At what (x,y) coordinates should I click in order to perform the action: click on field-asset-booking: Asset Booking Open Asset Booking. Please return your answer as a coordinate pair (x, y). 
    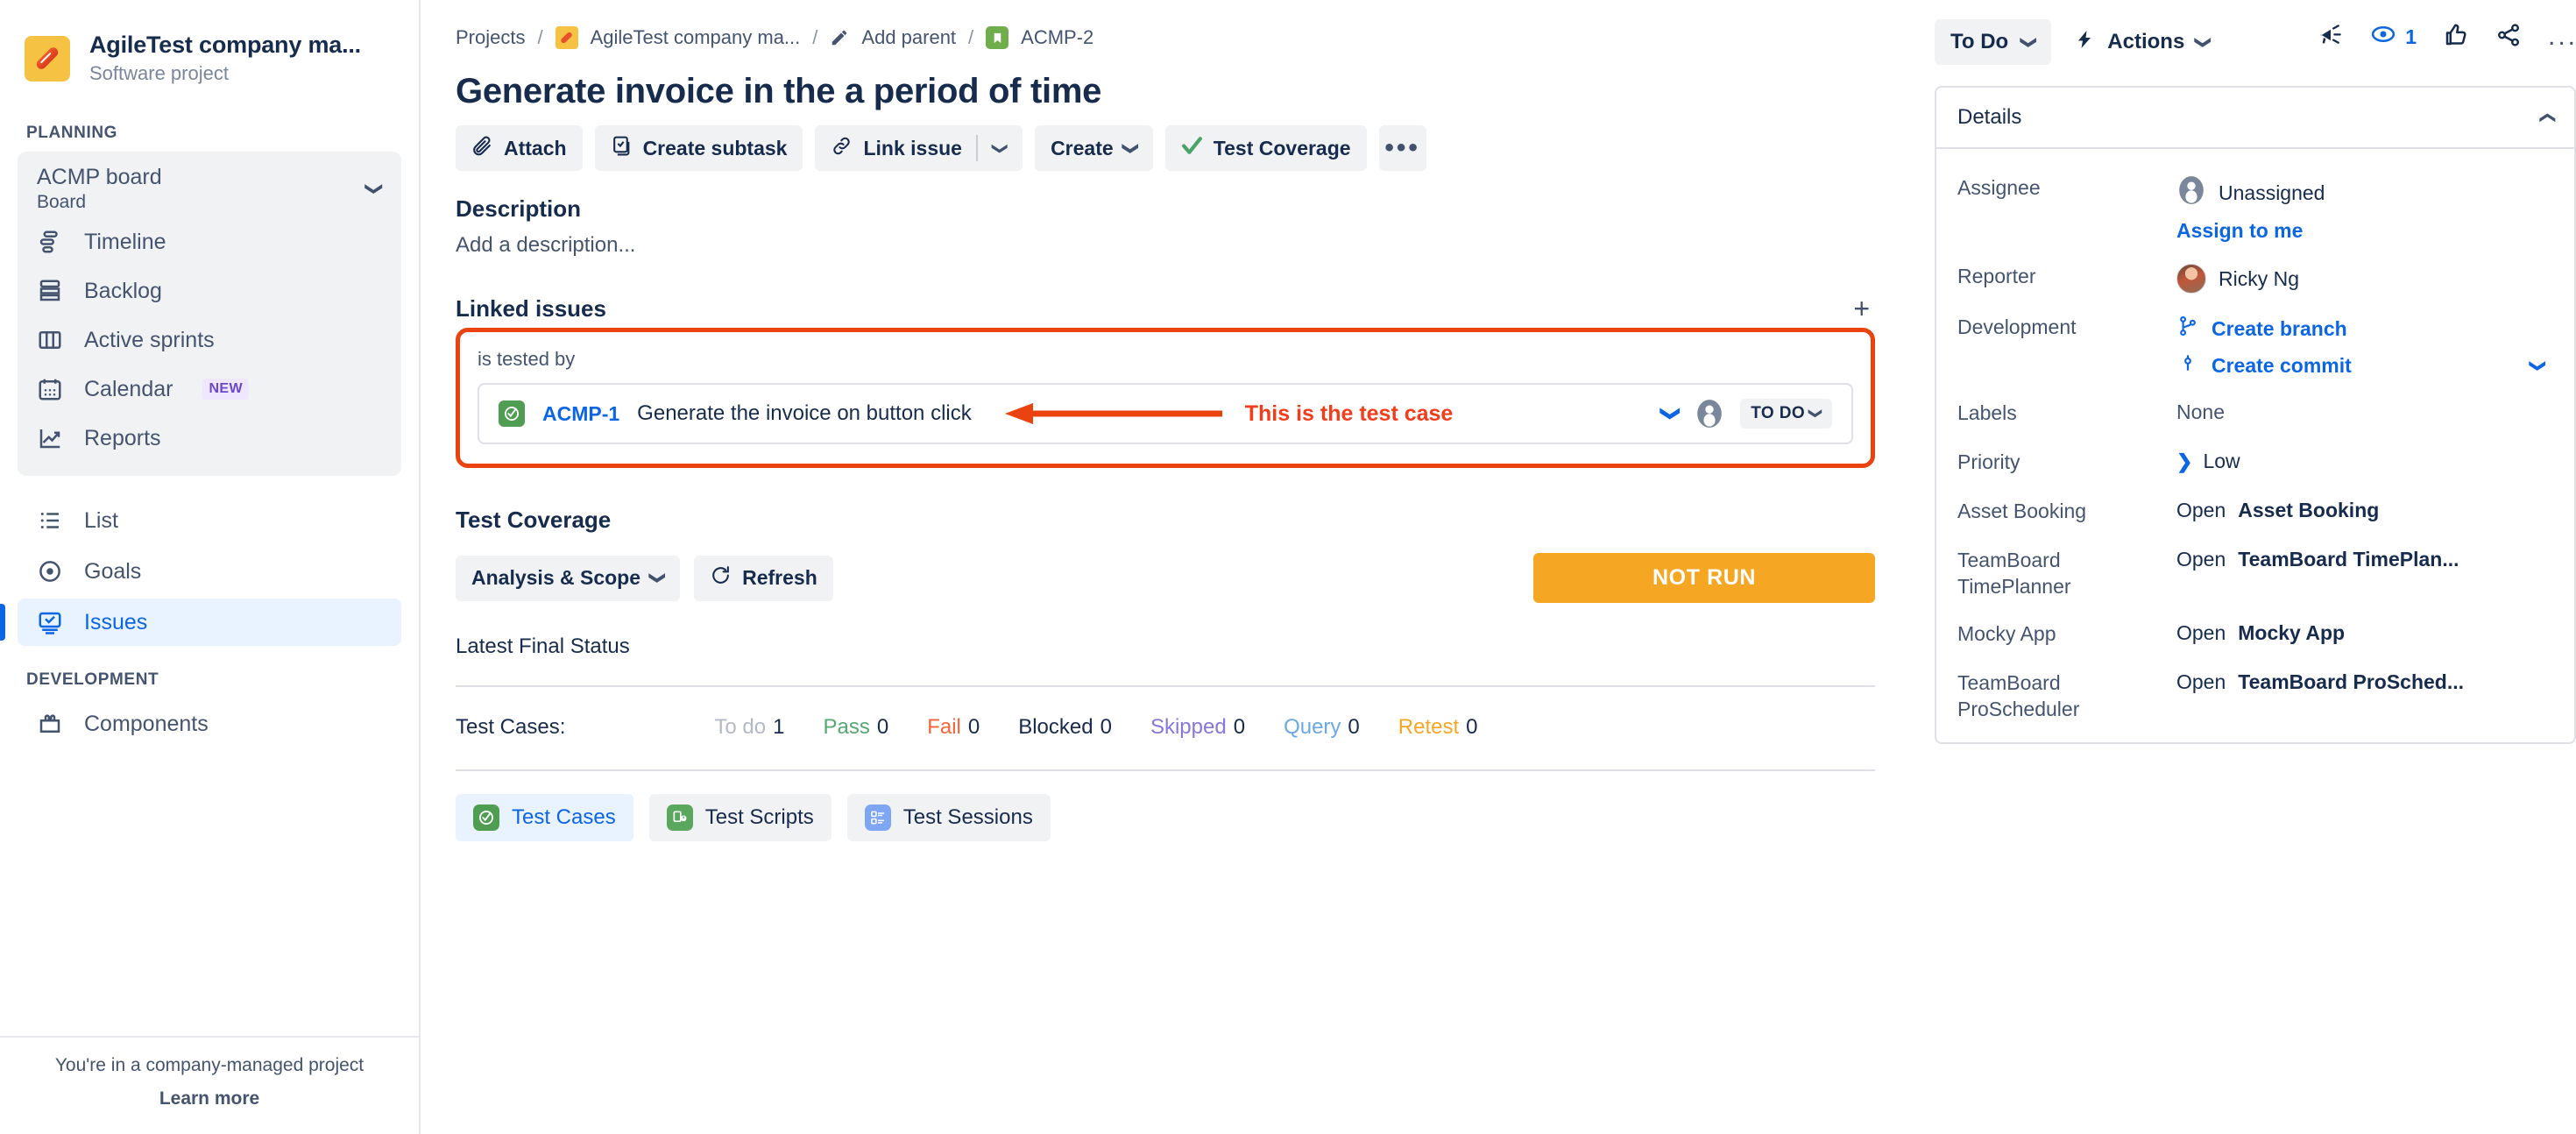
    Looking at the image, I should click on (2255, 512).